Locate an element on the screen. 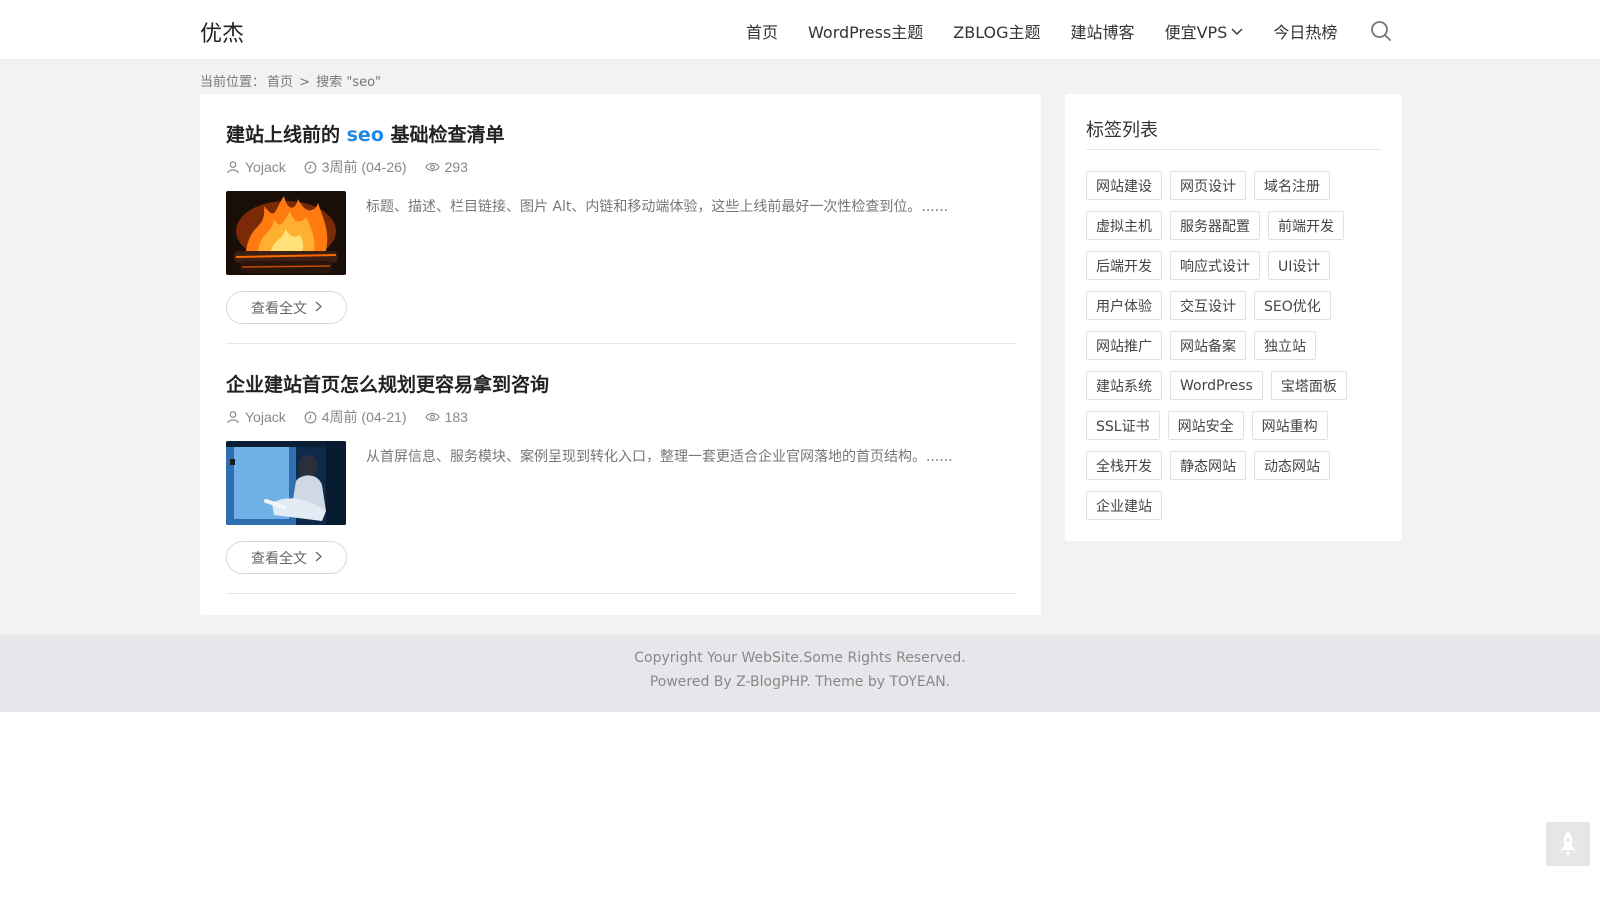 This screenshot has width=1600, height=900. tag-item: 后端开发 is located at coordinates (1124, 265).